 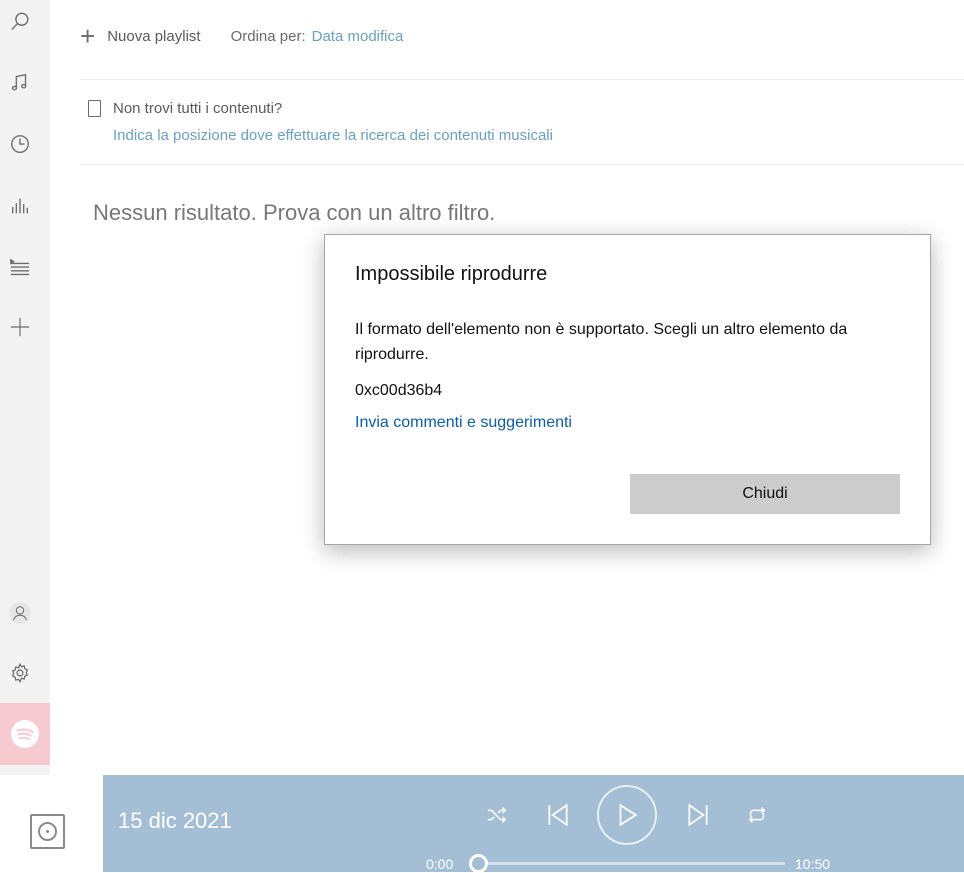 What do you see at coordinates (47, 831) in the screenshot?
I see `album-icon` at bounding box center [47, 831].